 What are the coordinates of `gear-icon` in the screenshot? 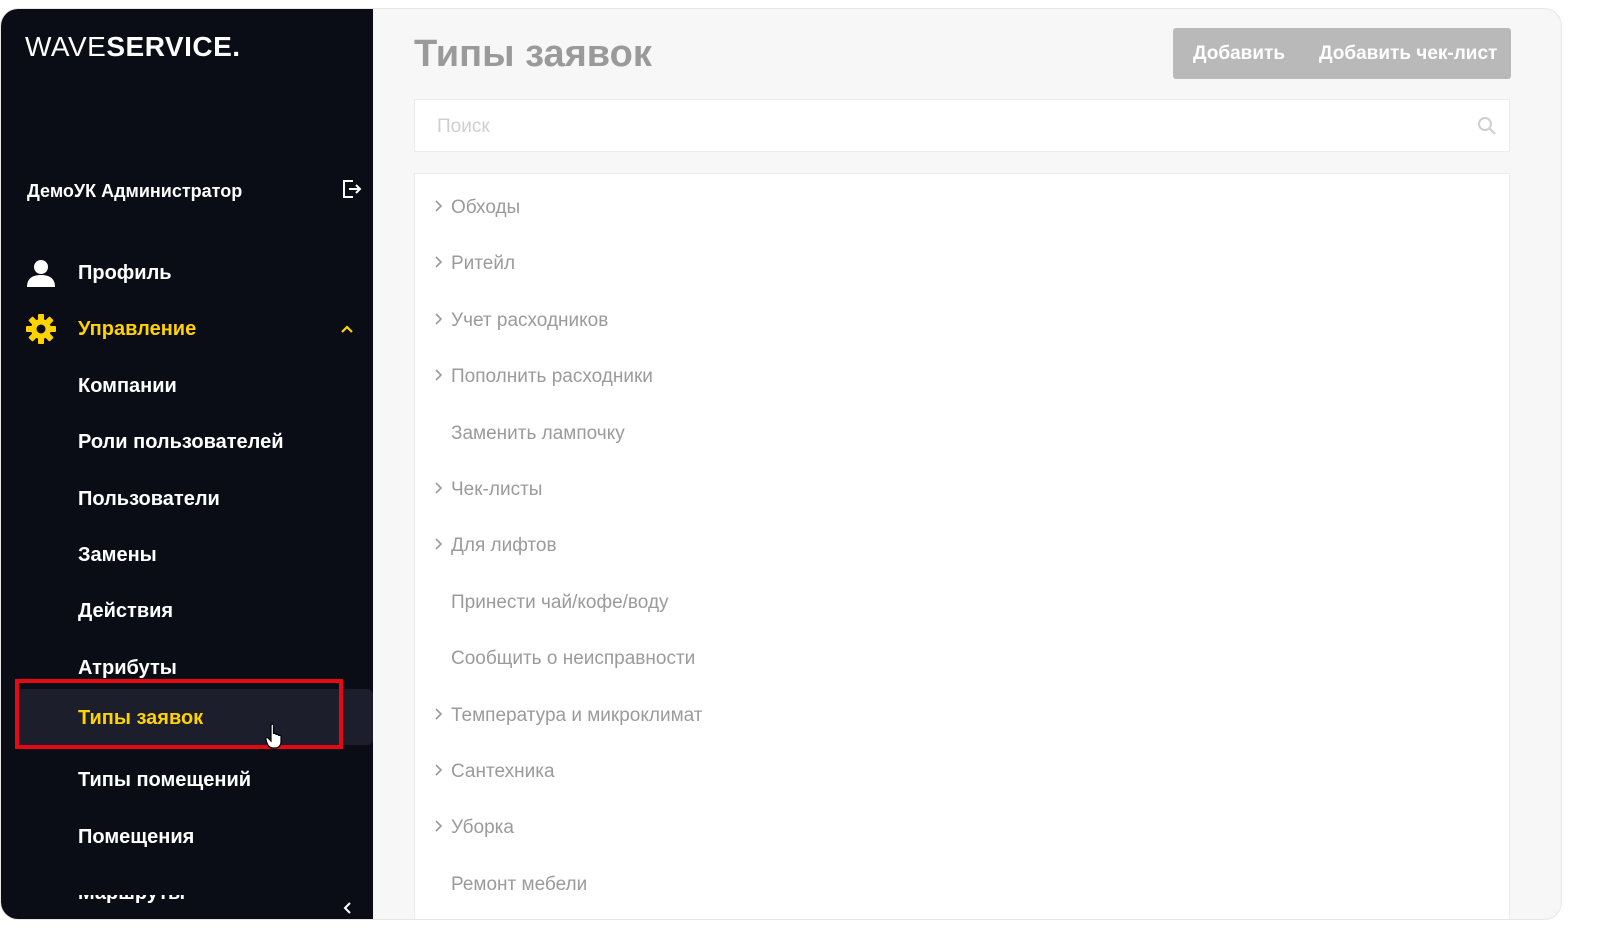 It's located at (41, 329).